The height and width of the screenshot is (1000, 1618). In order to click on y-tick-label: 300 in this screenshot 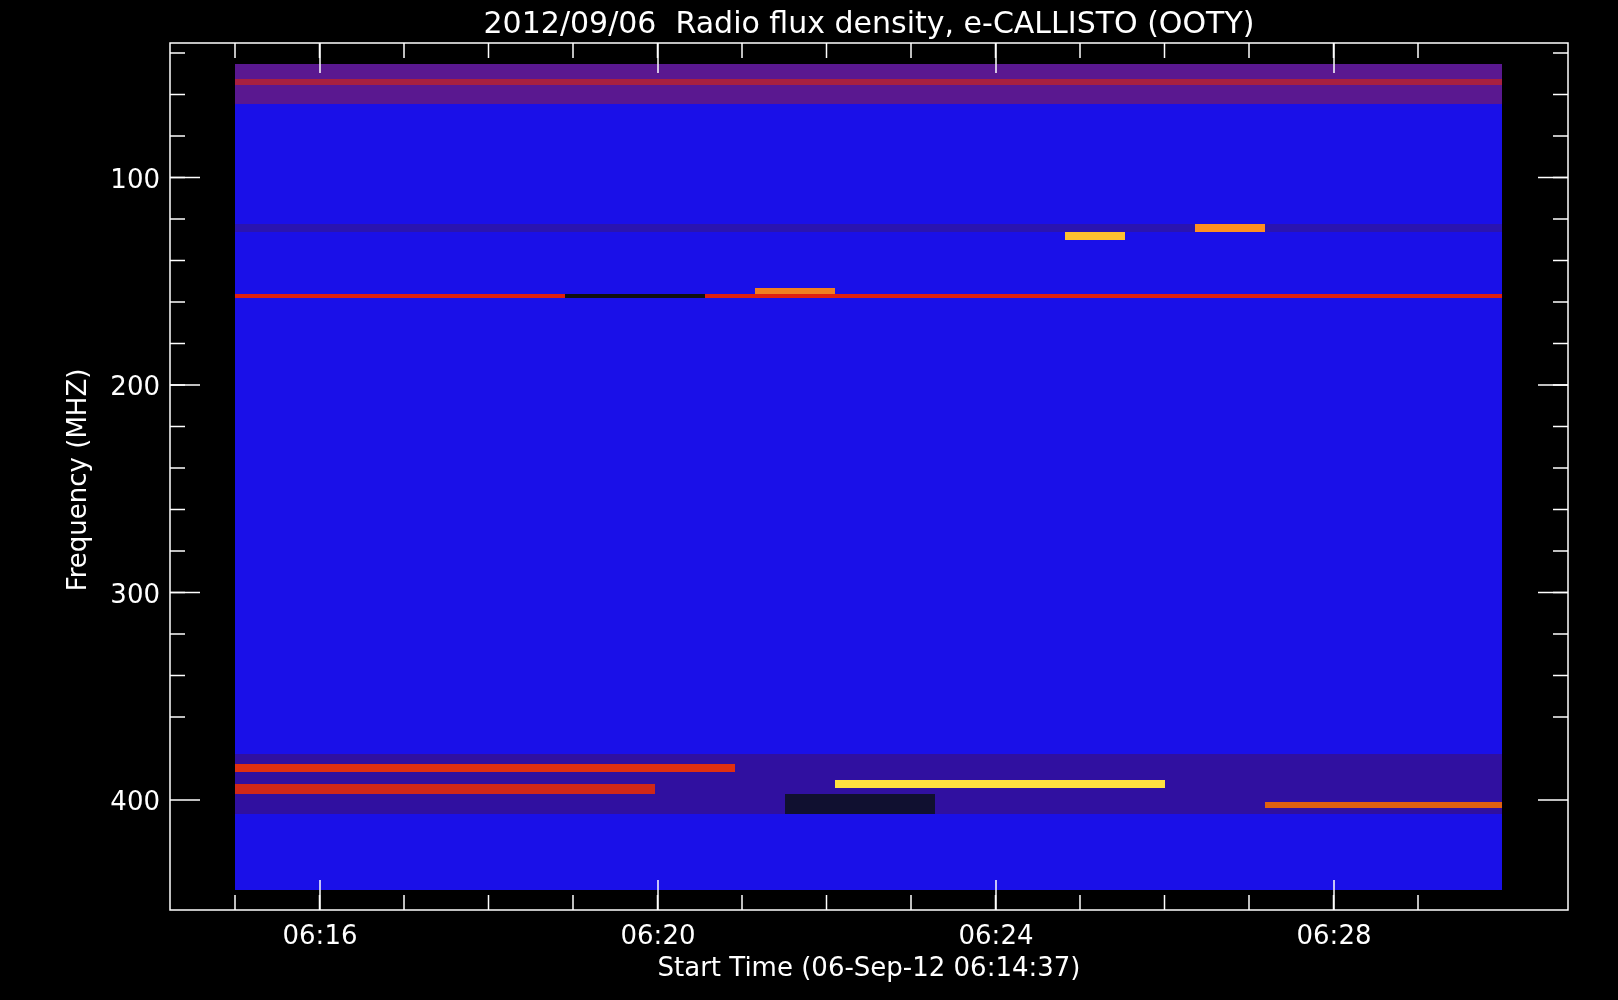, I will do `click(135, 593)`.